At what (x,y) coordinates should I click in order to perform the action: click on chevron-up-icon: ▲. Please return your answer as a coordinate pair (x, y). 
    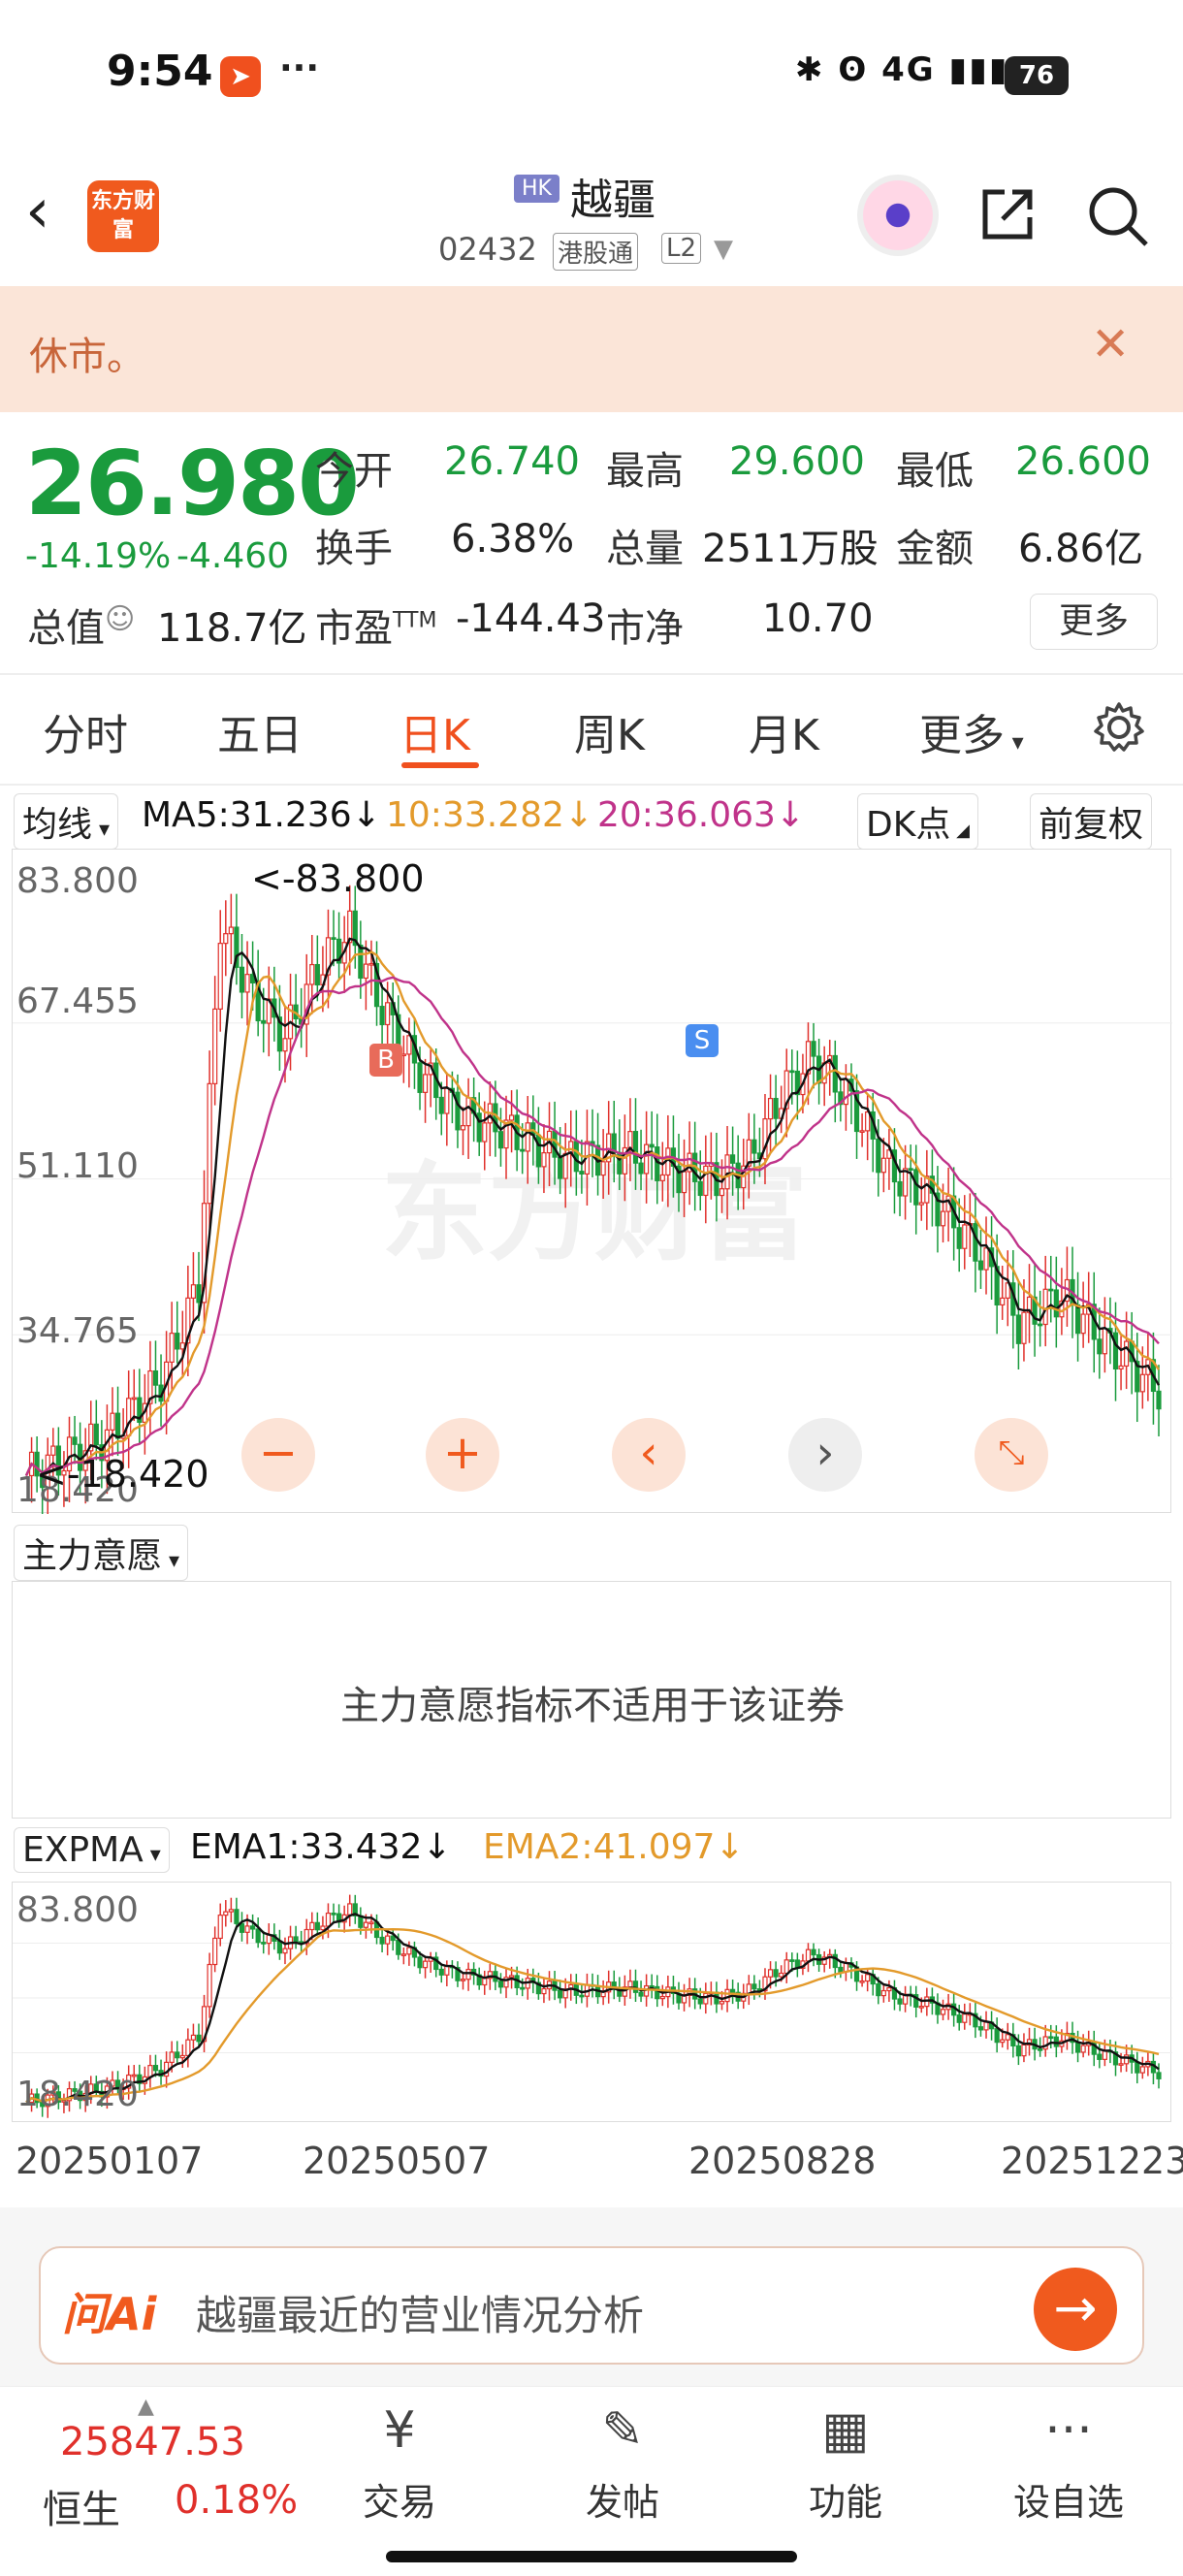
    Looking at the image, I should click on (146, 2407).